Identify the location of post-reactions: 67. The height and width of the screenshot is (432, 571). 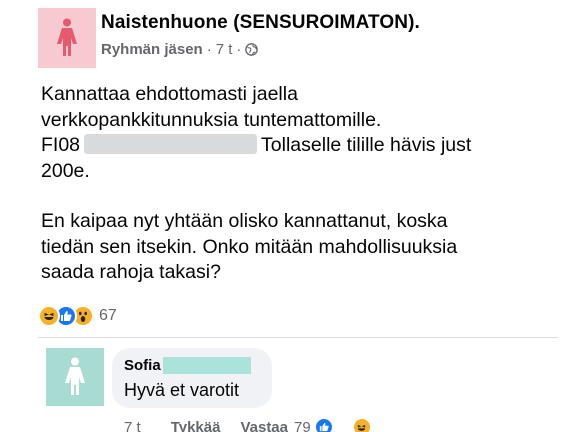
(77, 316).